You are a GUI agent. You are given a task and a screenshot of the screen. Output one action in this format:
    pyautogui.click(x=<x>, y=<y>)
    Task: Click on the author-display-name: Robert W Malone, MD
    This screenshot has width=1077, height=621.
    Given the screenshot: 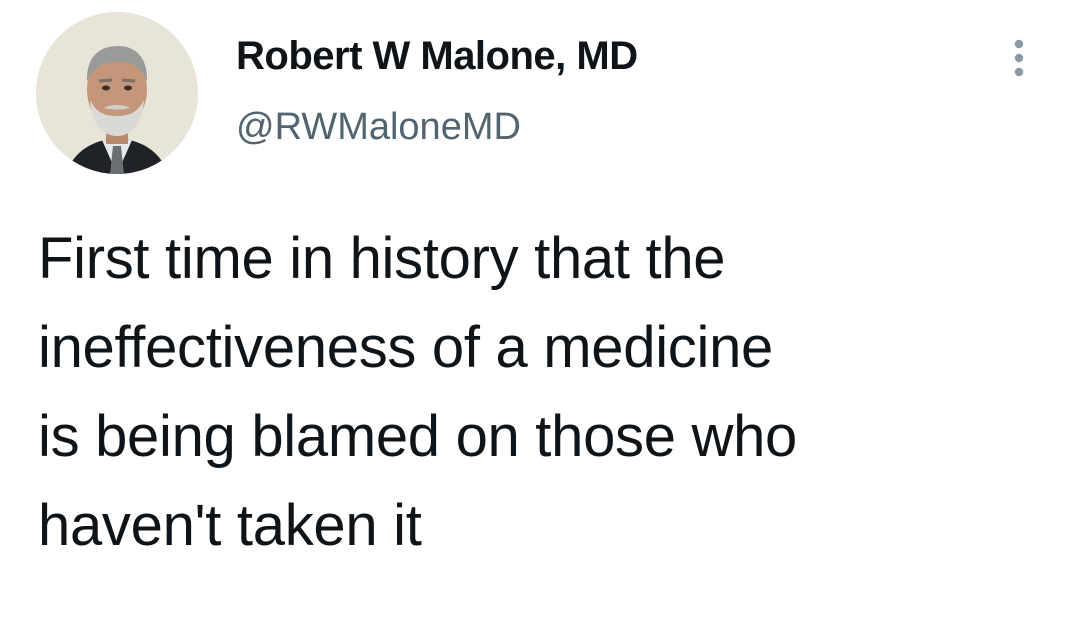 What is the action you would take?
    pyautogui.click(x=437, y=56)
    